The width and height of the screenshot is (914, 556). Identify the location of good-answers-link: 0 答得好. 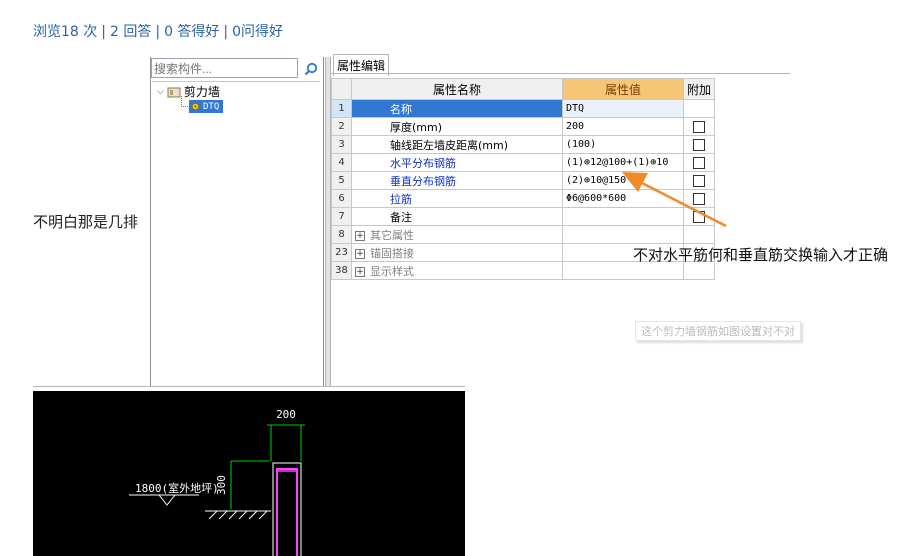
(191, 32).